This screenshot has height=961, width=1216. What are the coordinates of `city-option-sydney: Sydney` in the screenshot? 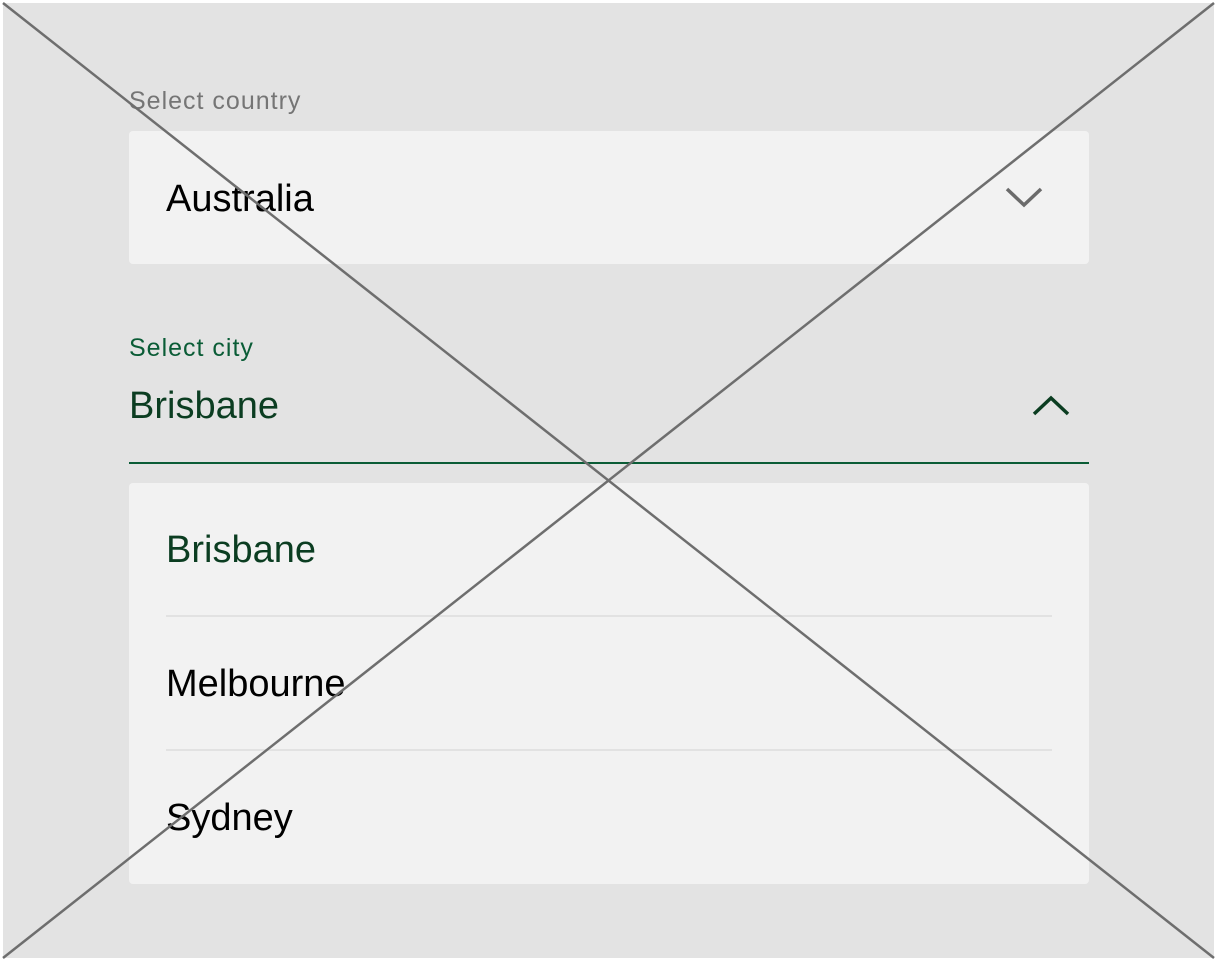 It's located at (609, 818).